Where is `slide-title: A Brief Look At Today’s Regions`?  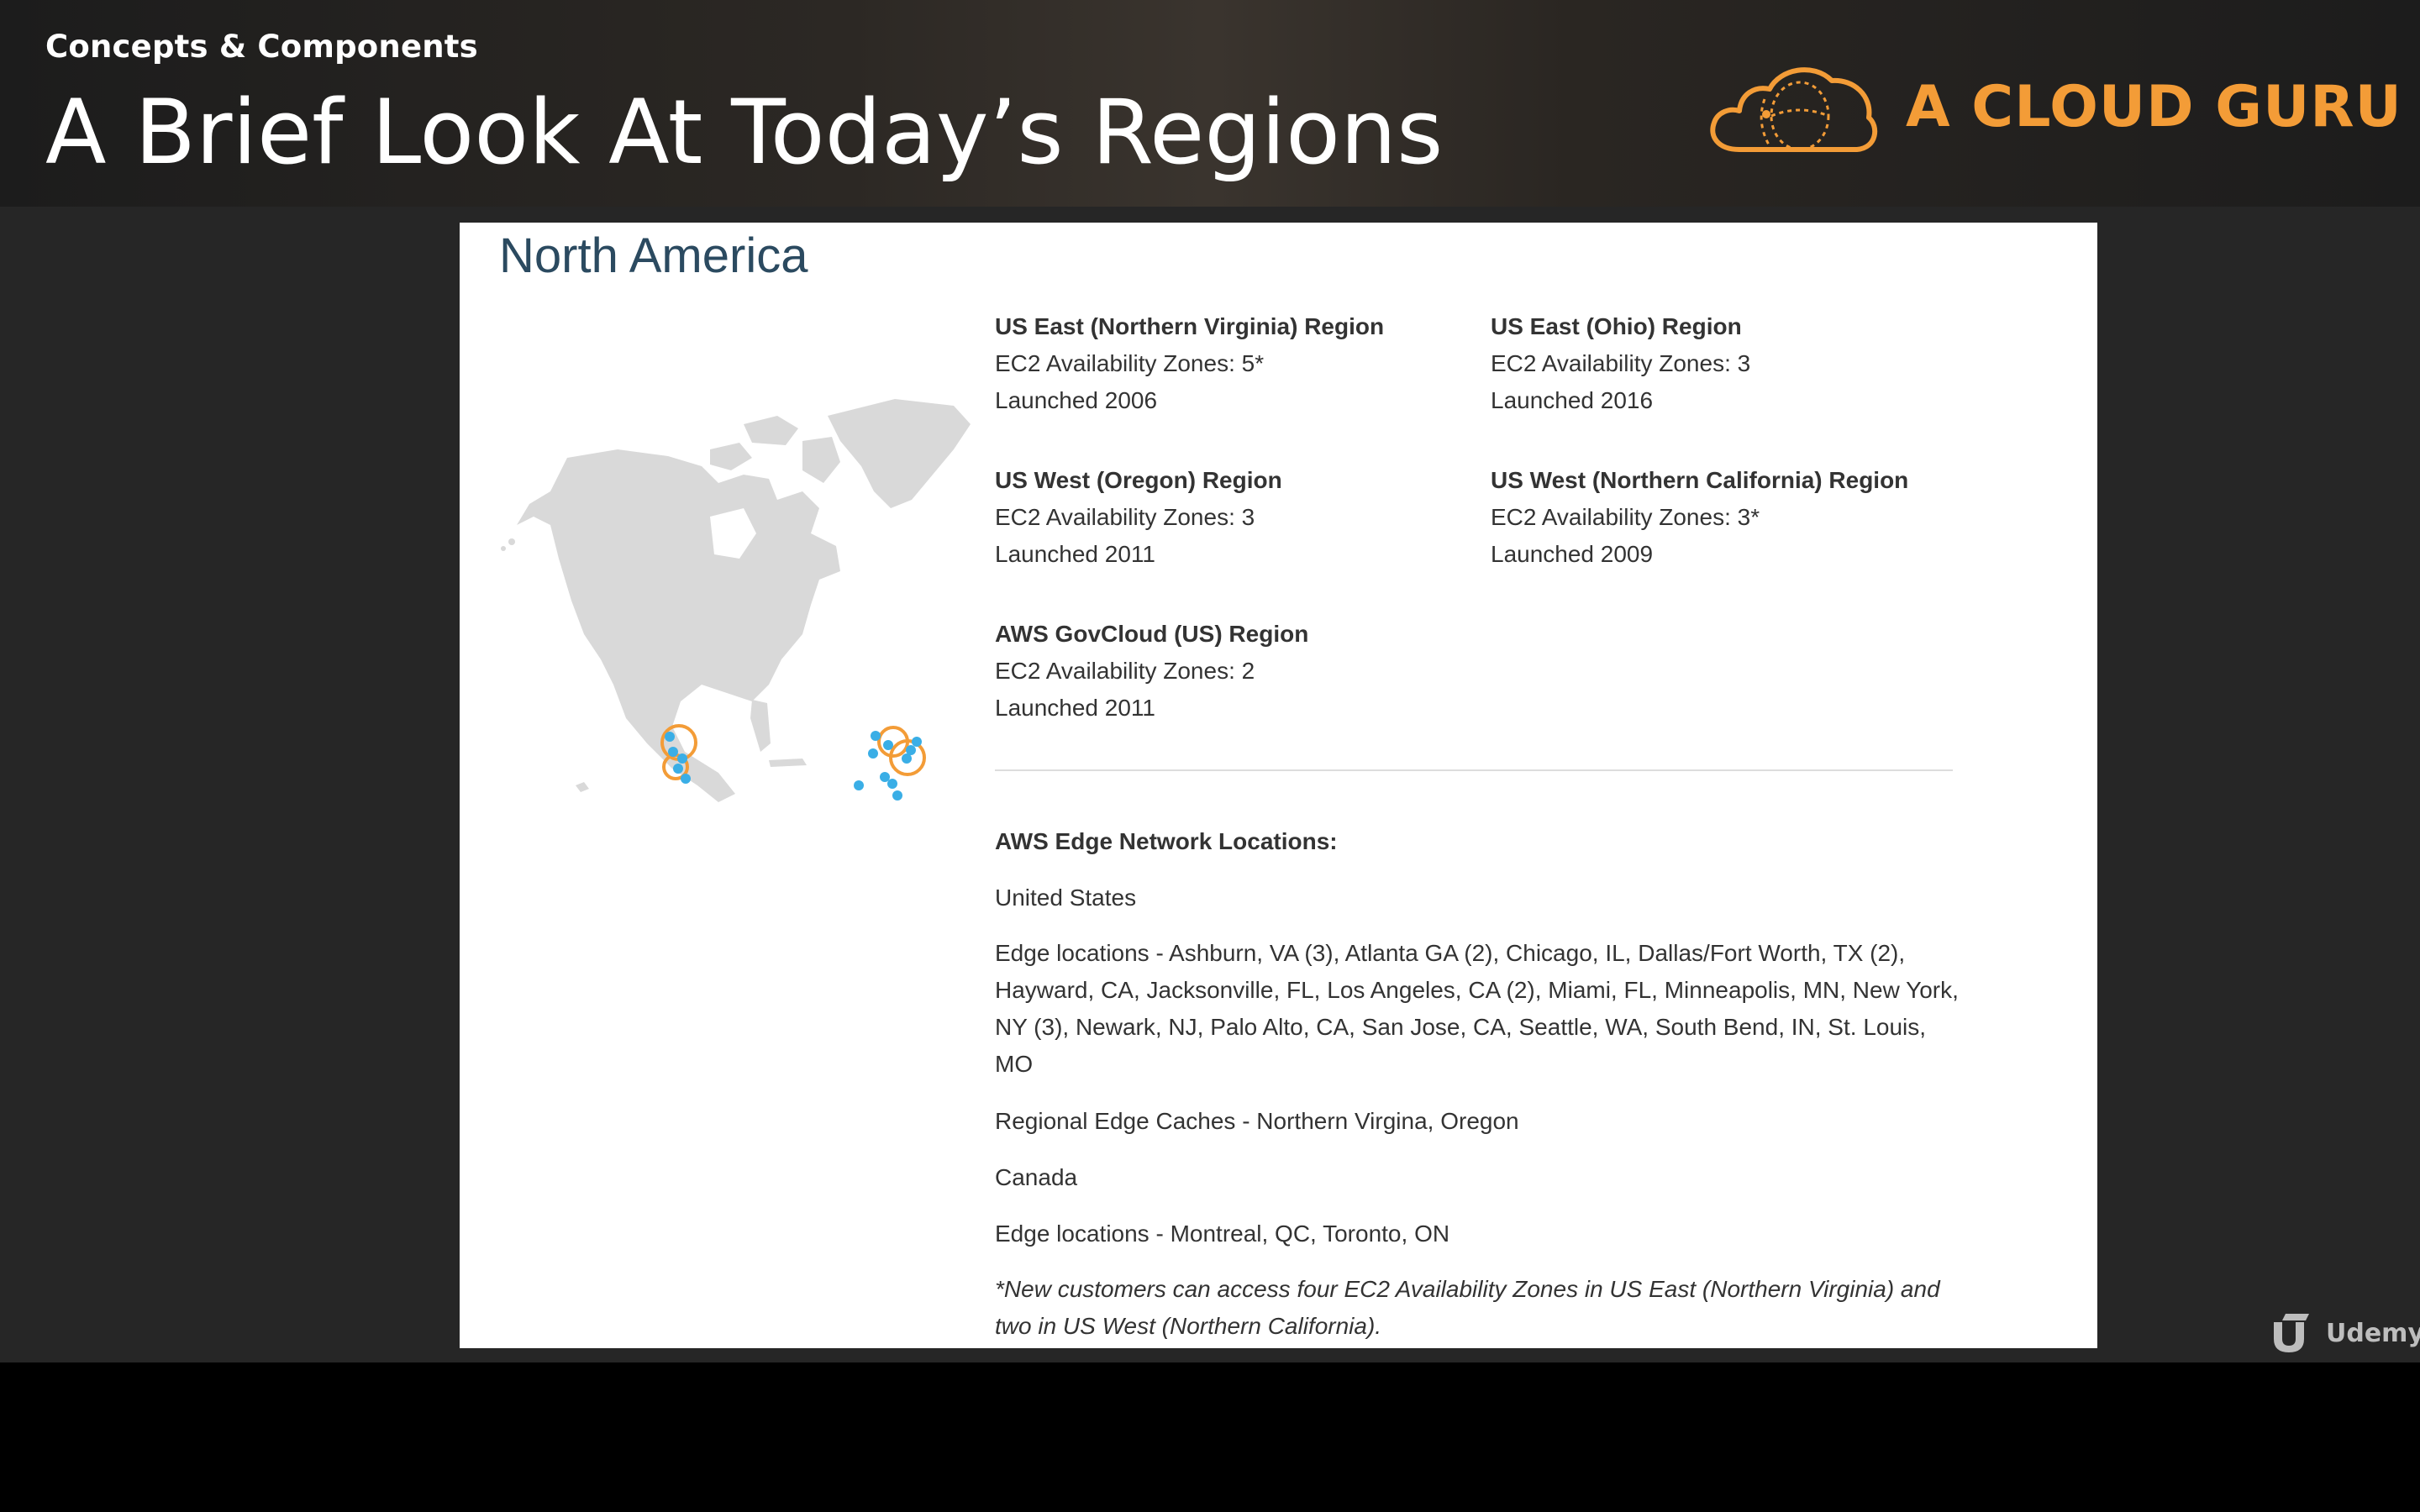
slide-title: A Brief Look At Today’s Regions is located at coordinates (744, 132).